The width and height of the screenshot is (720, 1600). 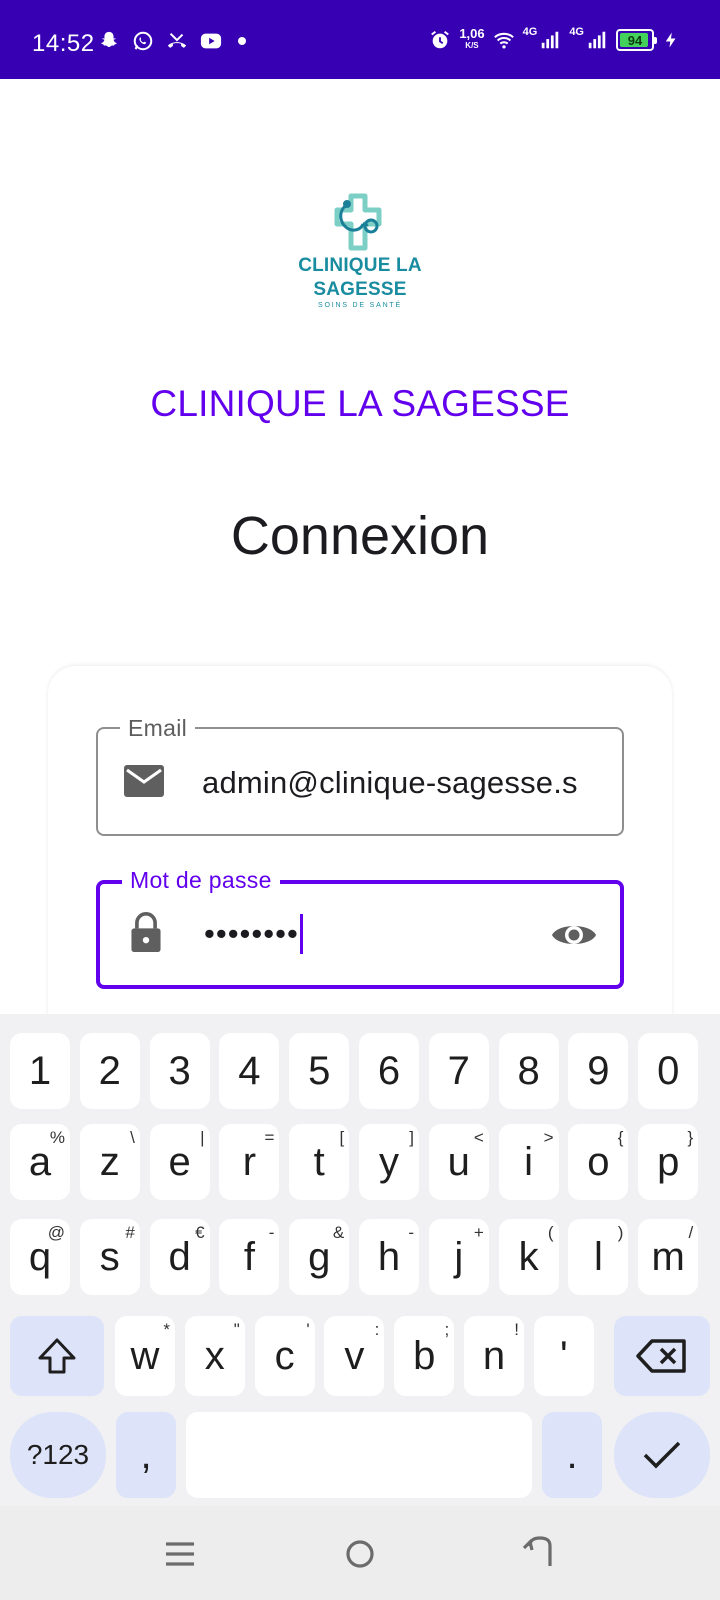 I want to click on key-hint: #, so click(x=130, y=1232).